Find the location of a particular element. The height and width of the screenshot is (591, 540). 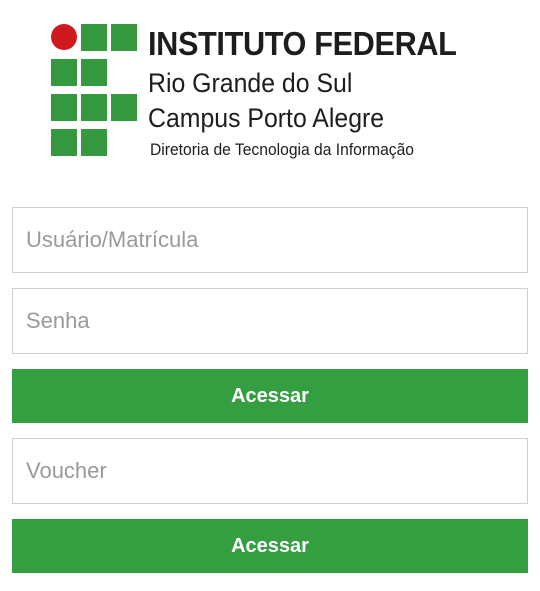

login-submit-button: Acessar is located at coordinates (270, 396).